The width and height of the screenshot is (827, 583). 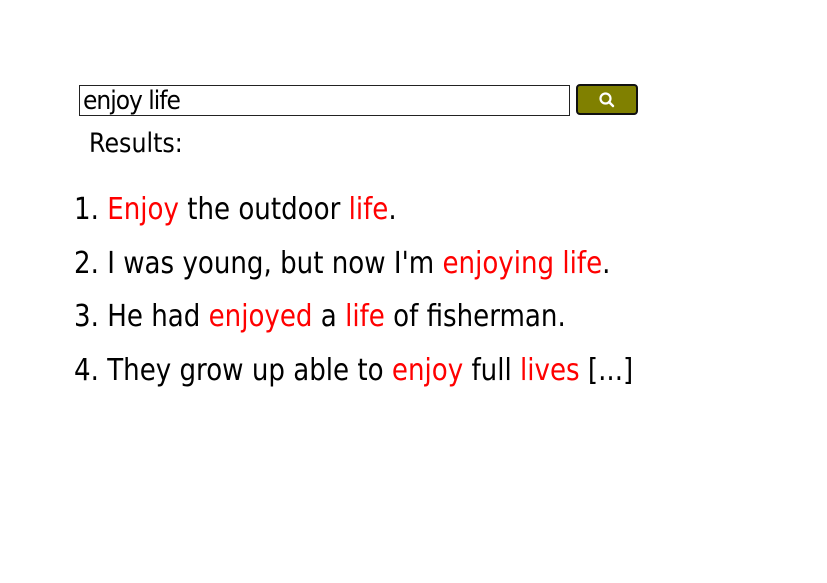 What do you see at coordinates (275, 263) in the screenshot?
I see `result-text: I was young, but now I'm` at bounding box center [275, 263].